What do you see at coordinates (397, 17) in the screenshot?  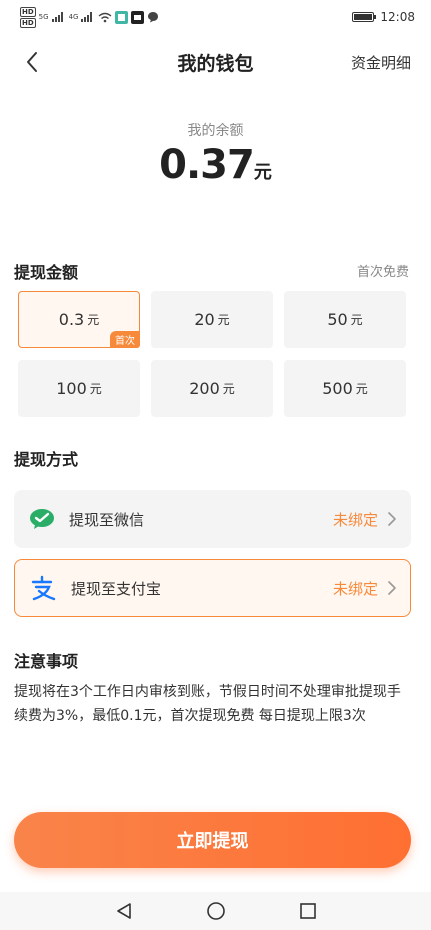 I see `clock: 12:08` at bounding box center [397, 17].